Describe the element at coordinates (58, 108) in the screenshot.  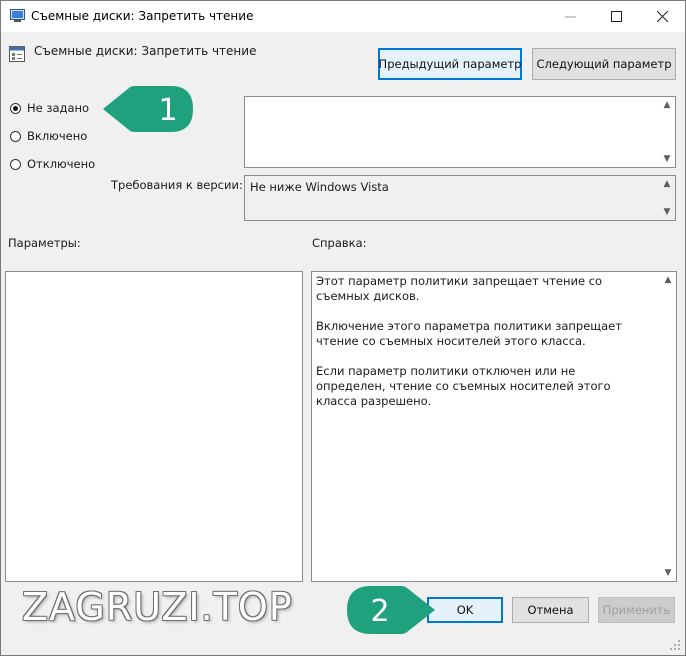
I see `radio-label: Не задано` at that location.